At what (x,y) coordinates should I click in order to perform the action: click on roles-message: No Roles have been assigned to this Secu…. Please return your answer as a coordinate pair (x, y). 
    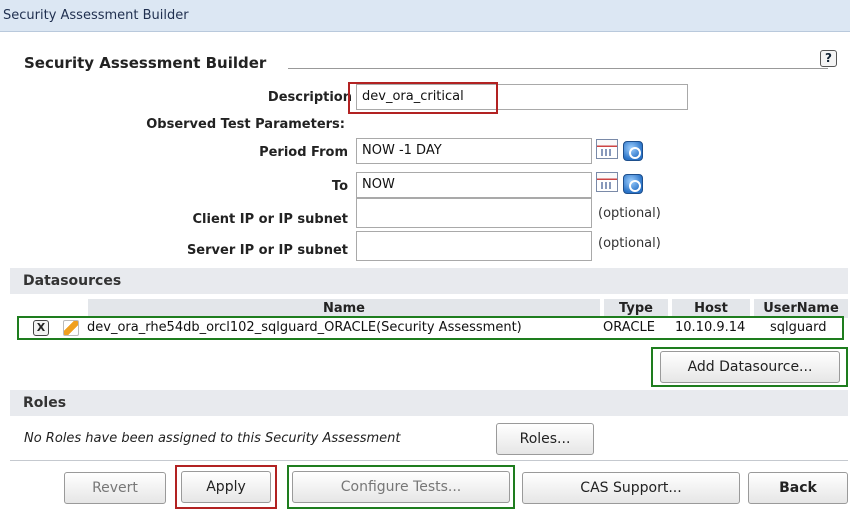
    Looking at the image, I should click on (212, 438).